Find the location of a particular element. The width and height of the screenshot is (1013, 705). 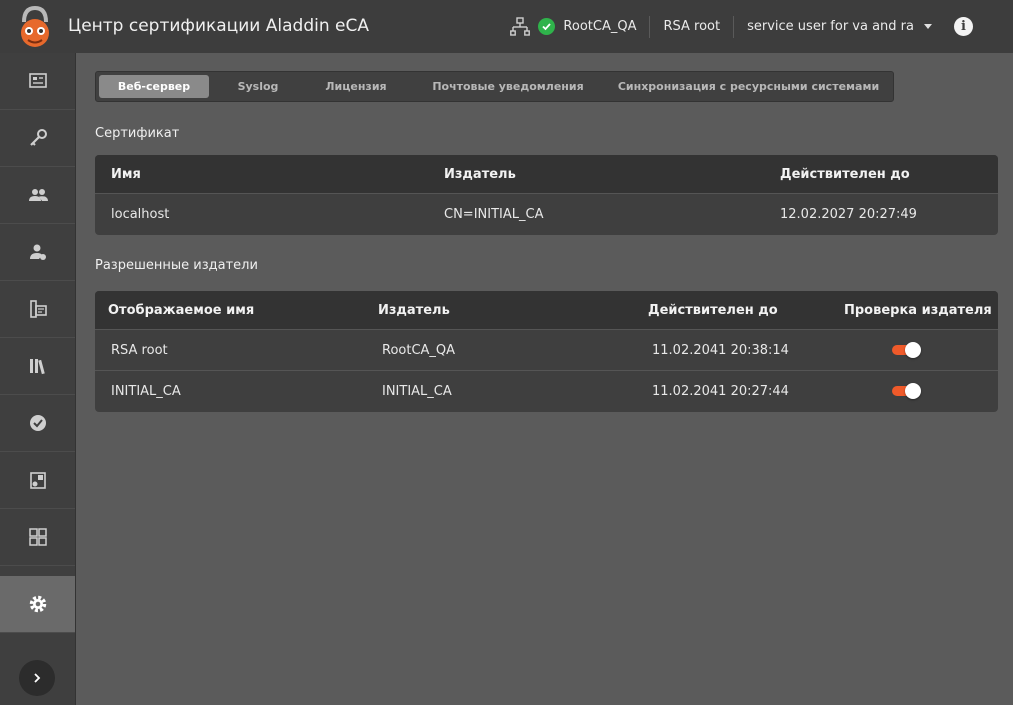

sidebar-item-keys is located at coordinates (37, 138).